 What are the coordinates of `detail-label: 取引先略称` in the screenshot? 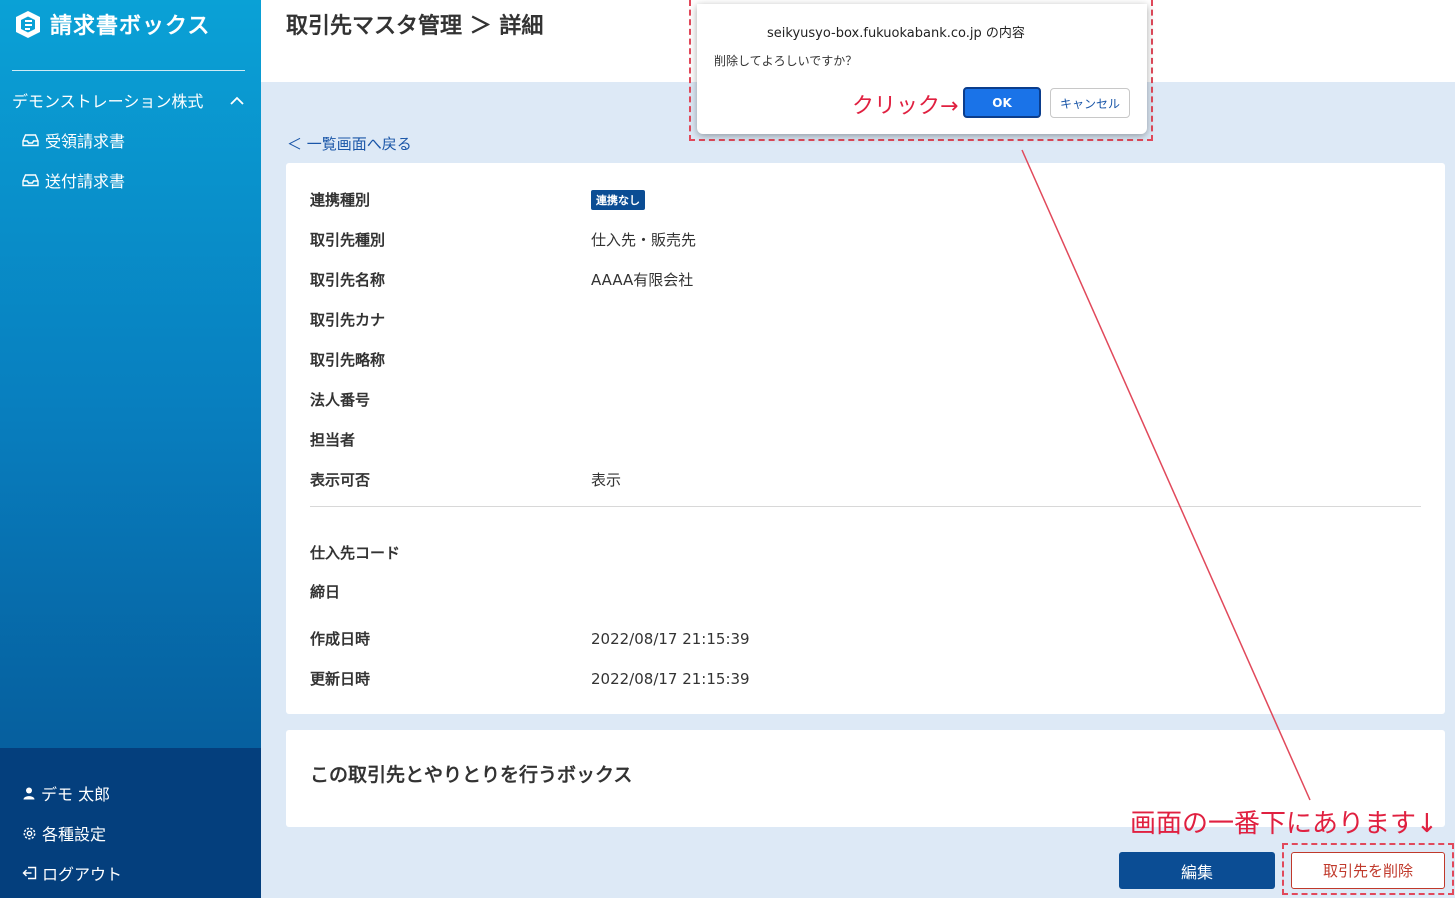 It's located at (348, 360).